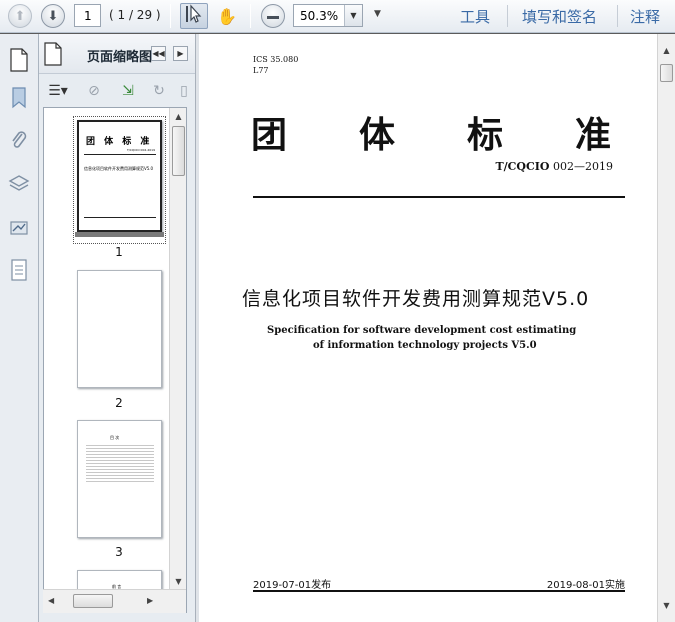 The width and height of the screenshot is (675, 622). Describe the element at coordinates (115, 437) in the screenshot. I see `thumb-heading: 目 次` at that location.